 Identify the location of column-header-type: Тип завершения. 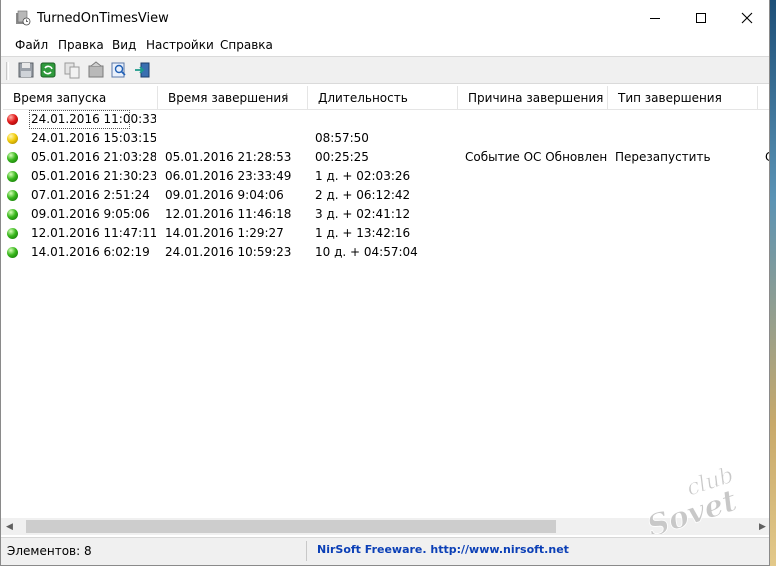
(683, 98).